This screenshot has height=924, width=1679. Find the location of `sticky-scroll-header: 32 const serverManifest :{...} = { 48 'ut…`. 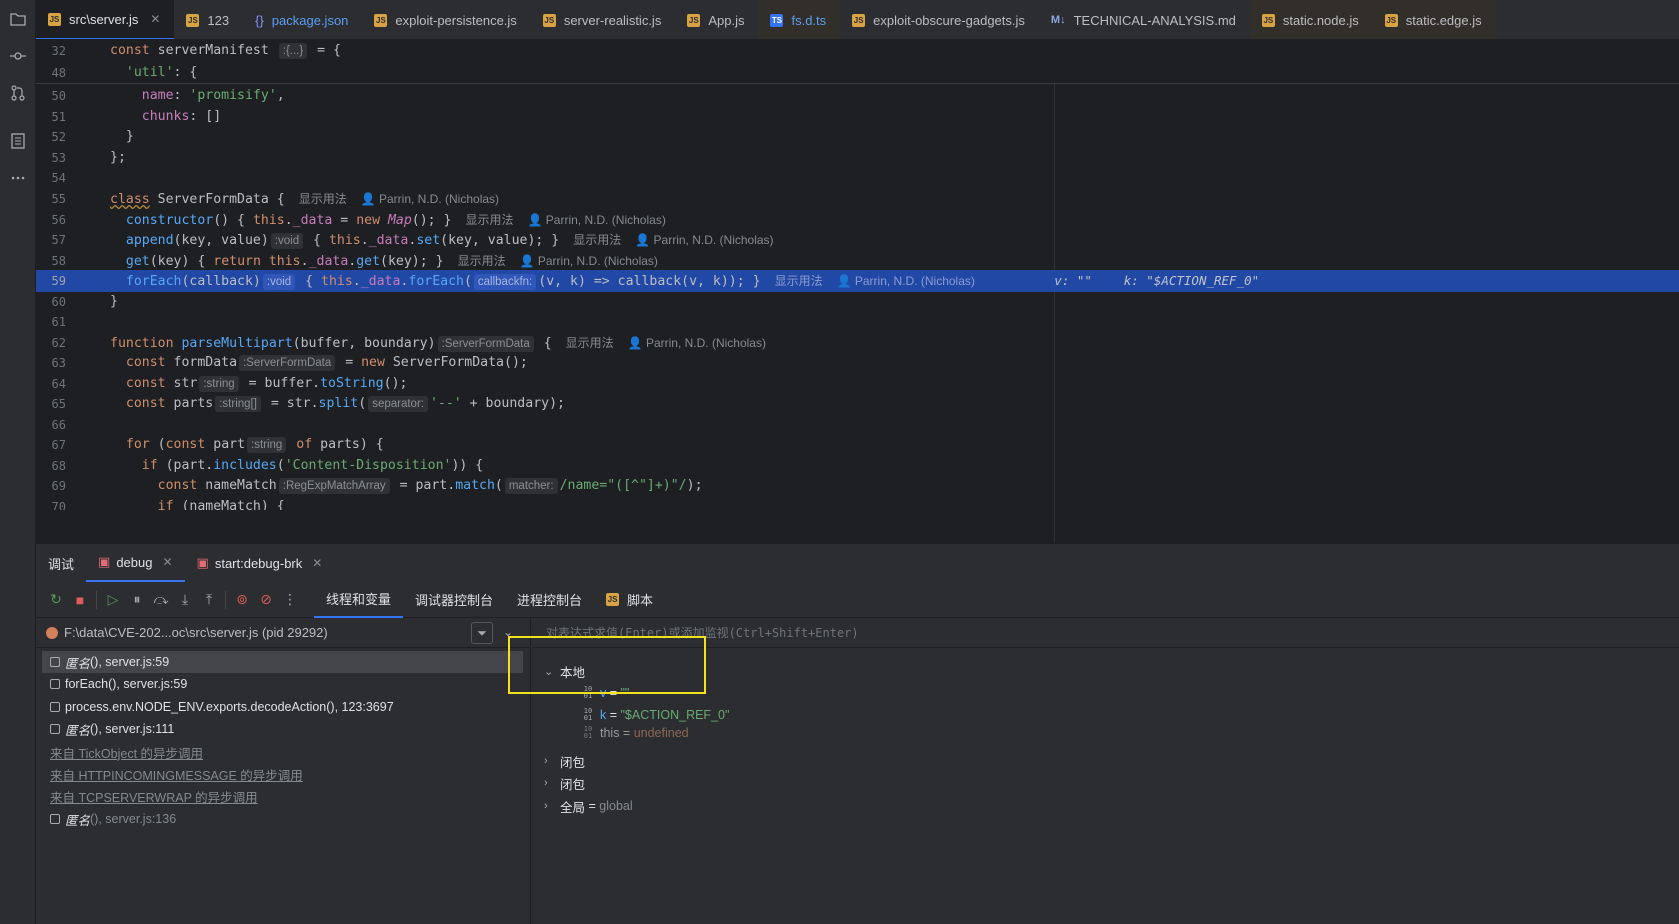

sticky-scroll-header: 32 const serverManifest :{...} = { 48 'ut… is located at coordinates (857, 62).